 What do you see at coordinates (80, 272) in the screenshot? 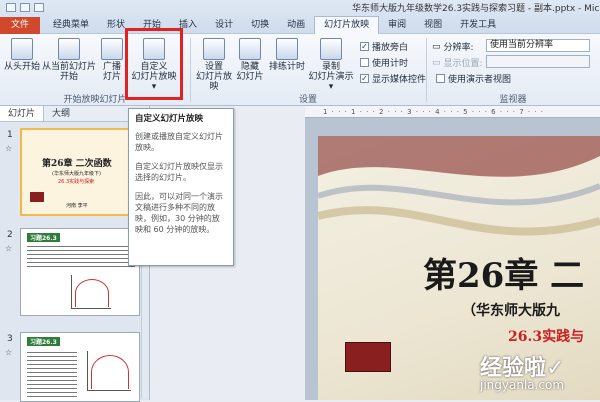
I see `slide-thumbnail-2: 习题26.3` at bounding box center [80, 272].